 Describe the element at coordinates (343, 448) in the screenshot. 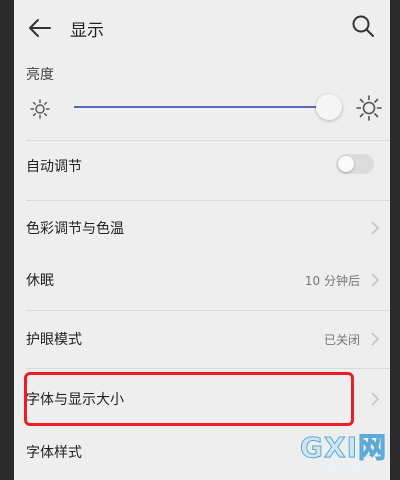

I see `watermark-main: GXI网` at that location.